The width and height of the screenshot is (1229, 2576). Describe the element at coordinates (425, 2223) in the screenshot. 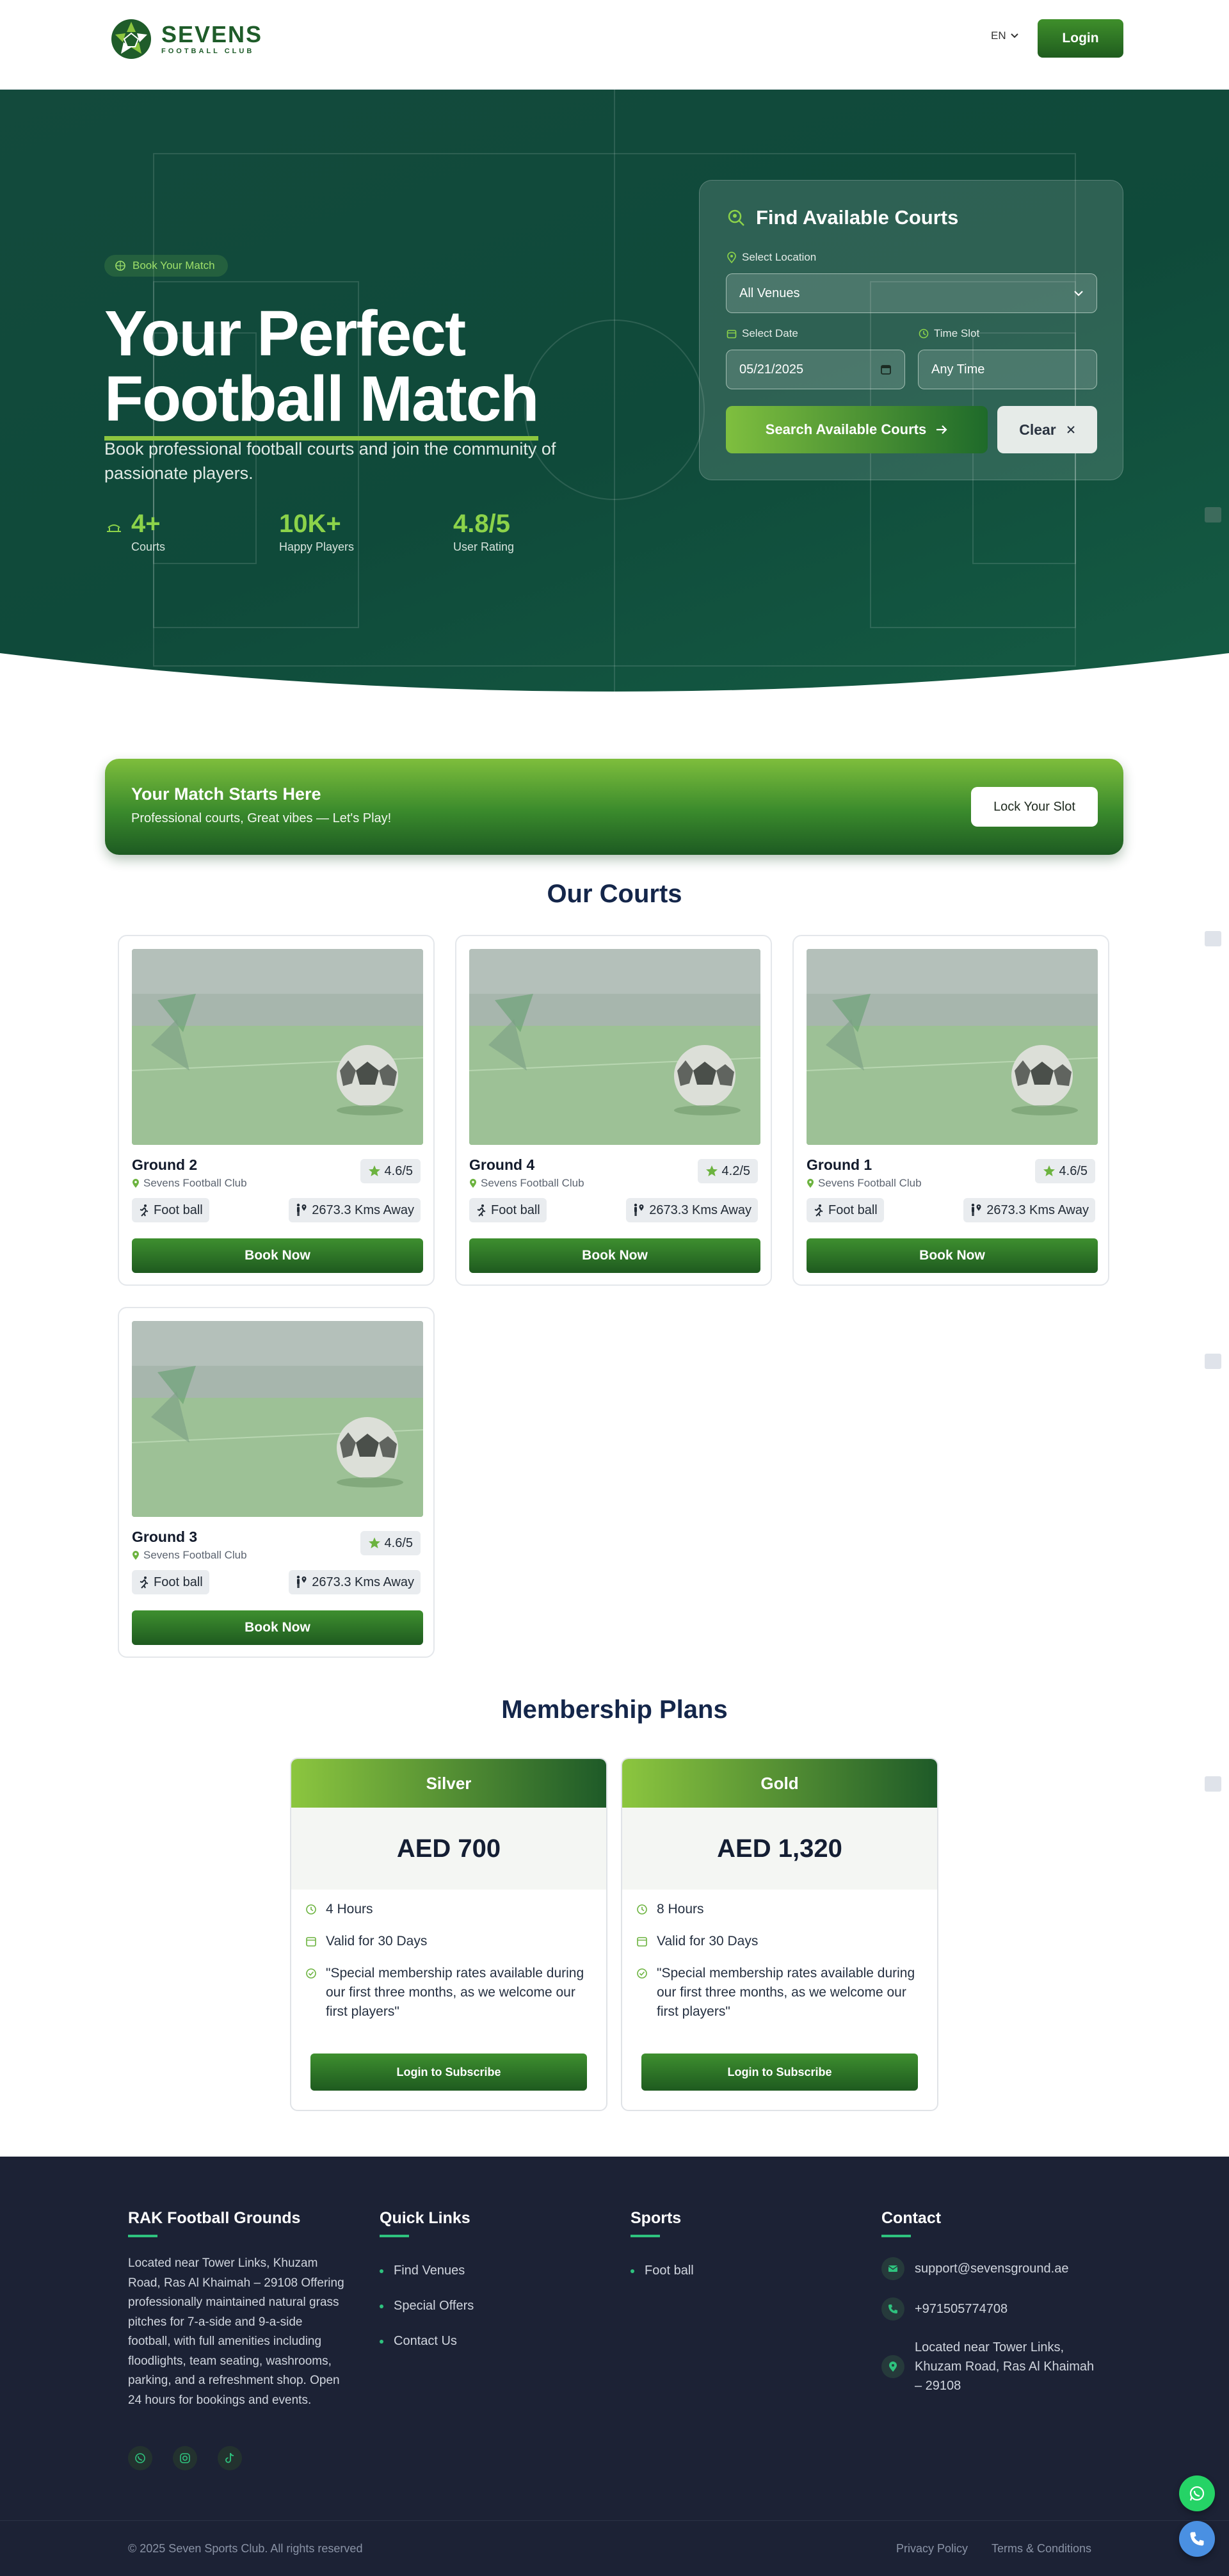

I see `footer-quick-title: Quick Links` at that location.